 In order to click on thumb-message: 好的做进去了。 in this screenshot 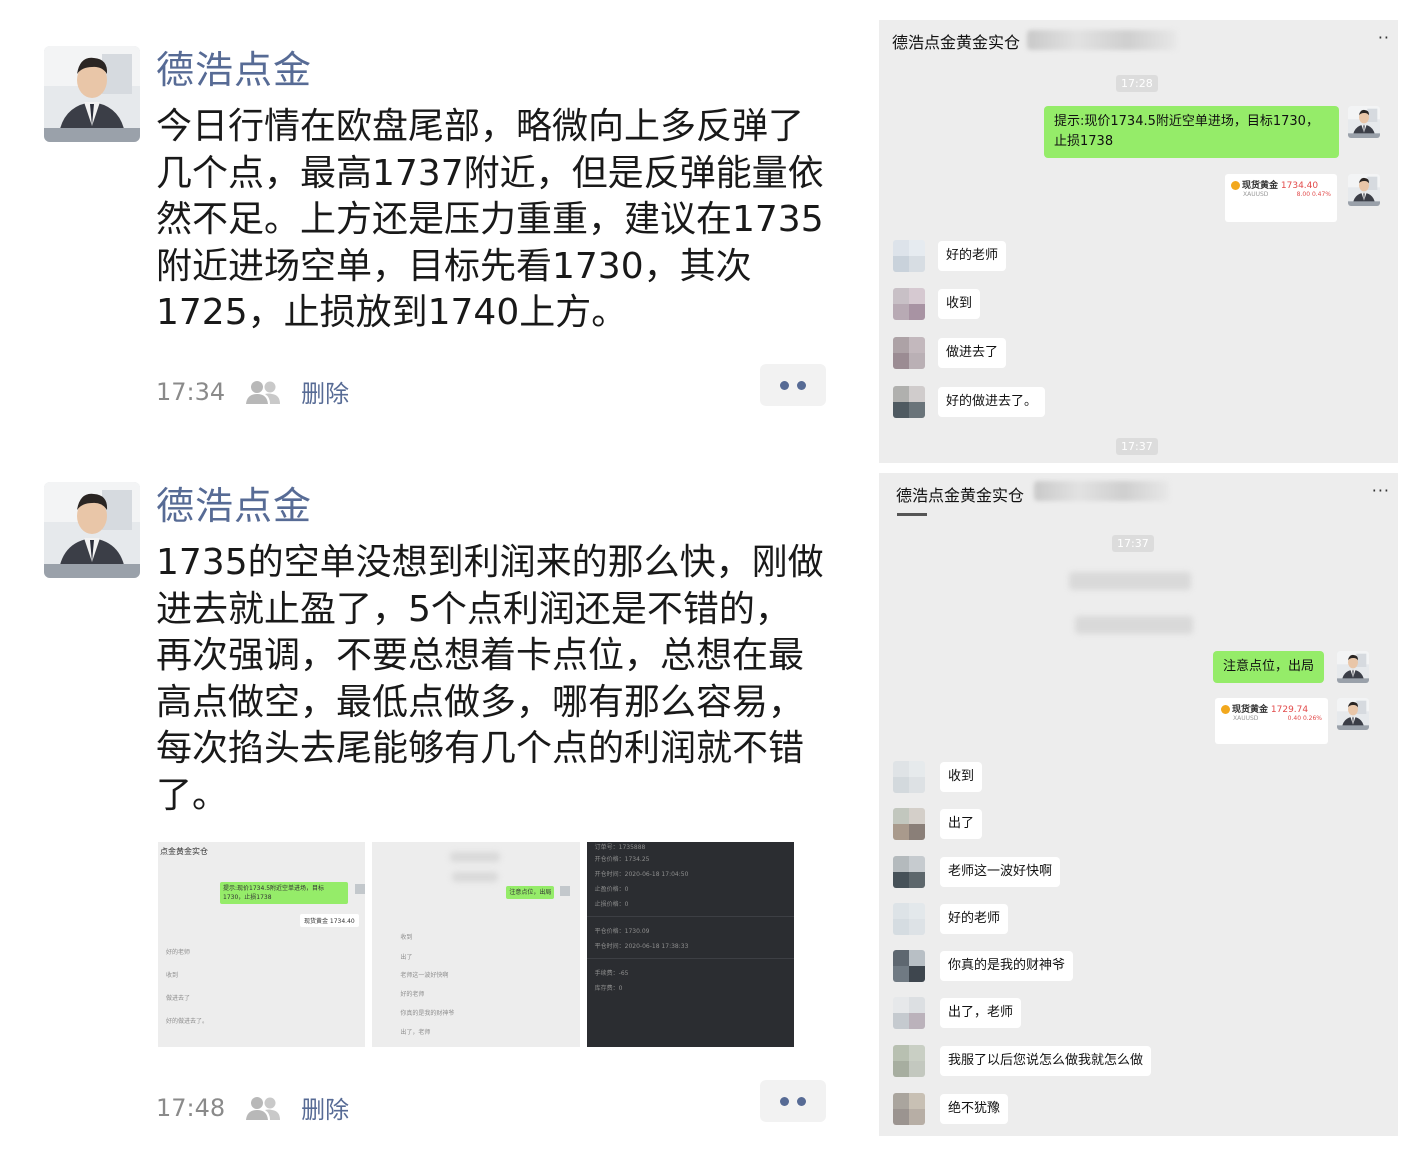, I will do `click(187, 1021)`.